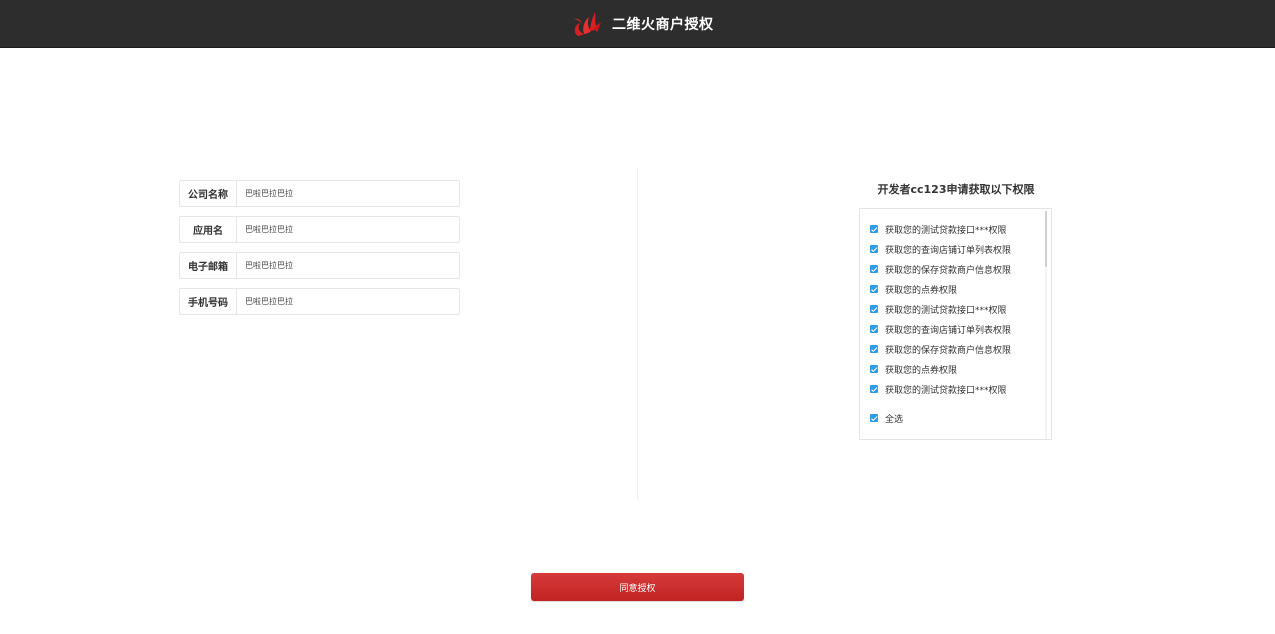 Image resolution: width=1275 pixels, height=634 pixels. I want to click on select-all-label: 全选, so click(894, 419).